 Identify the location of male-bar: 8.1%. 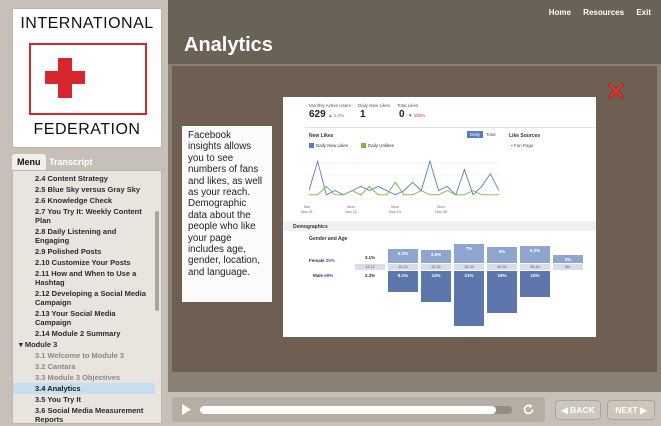
(403, 282).